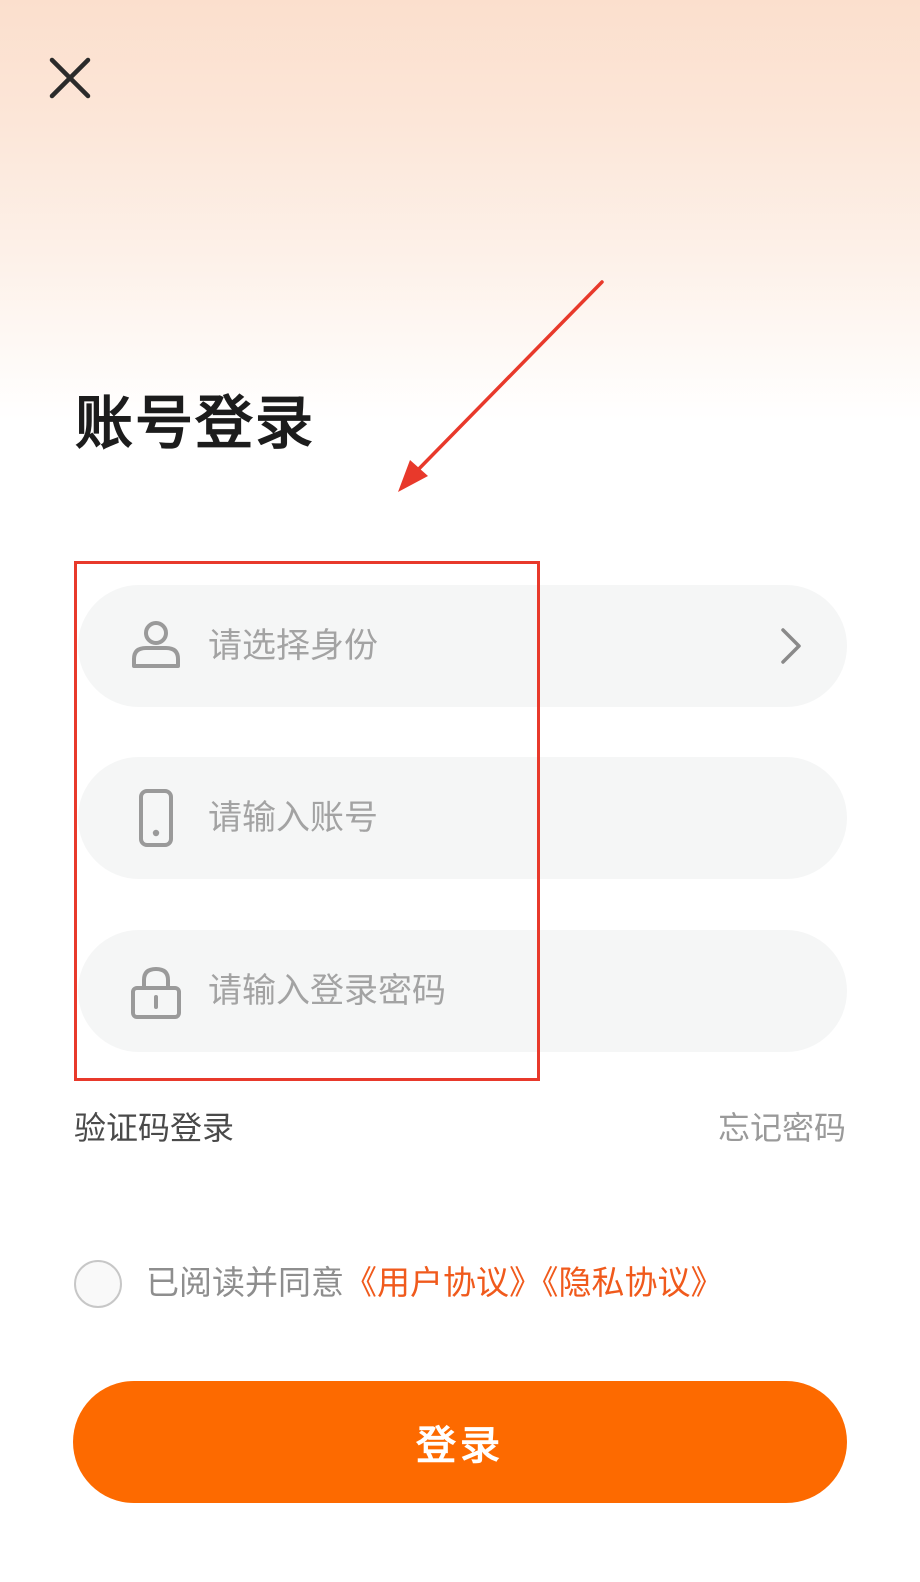 Image resolution: width=920 pixels, height=1582 pixels. I want to click on password-input, so click(468, 991).